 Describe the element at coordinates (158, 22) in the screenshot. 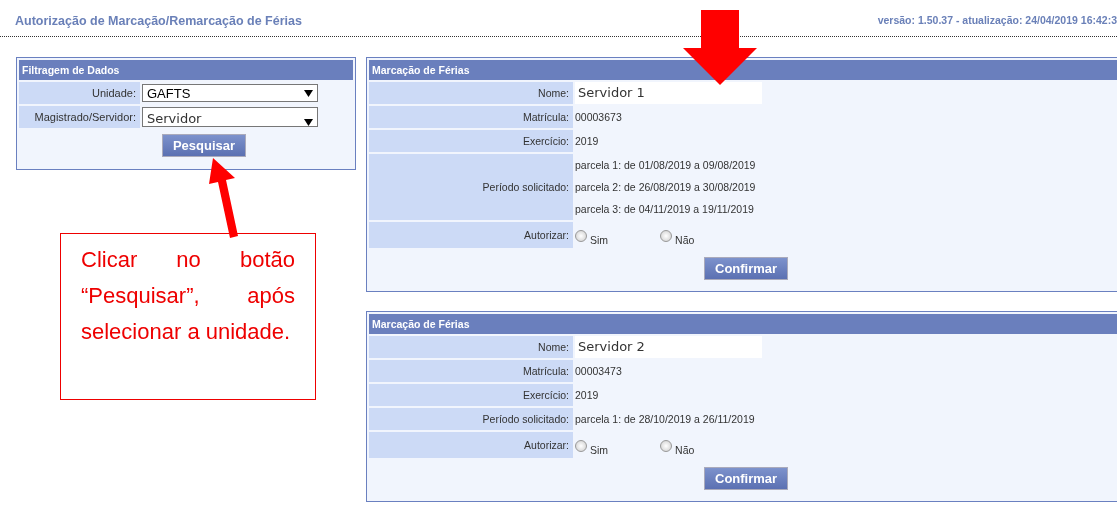

I see `page-title: Autorização de Marcação/Remarcação de Férias` at that location.